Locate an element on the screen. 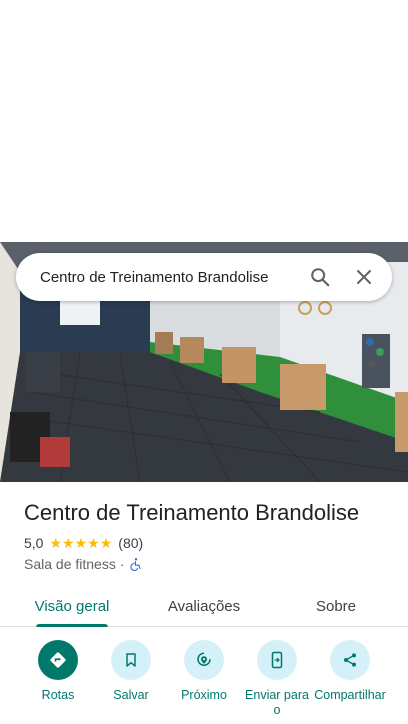 This screenshot has height=724, width=408. rating-value: 5,0 is located at coordinates (34, 543).